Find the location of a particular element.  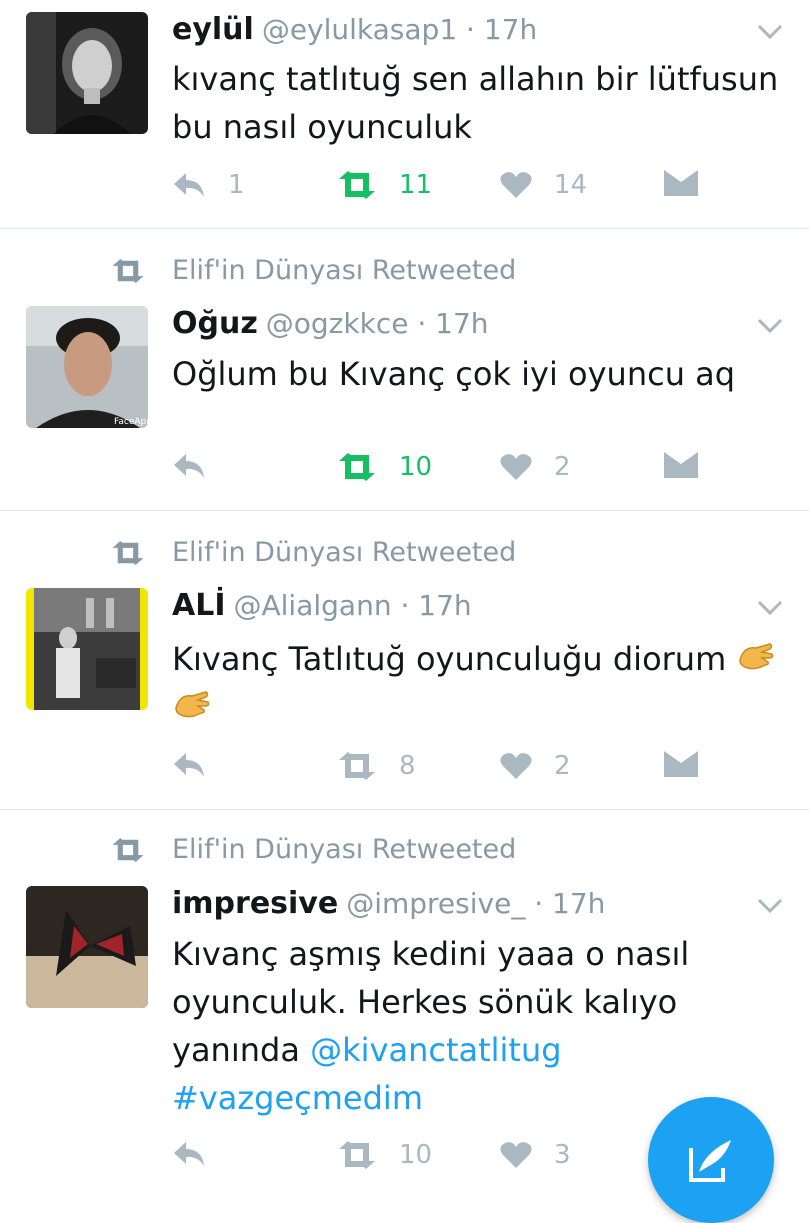

tweet-header: Oğuz @ogzkkce · 17h is located at coordinates (330, 323).